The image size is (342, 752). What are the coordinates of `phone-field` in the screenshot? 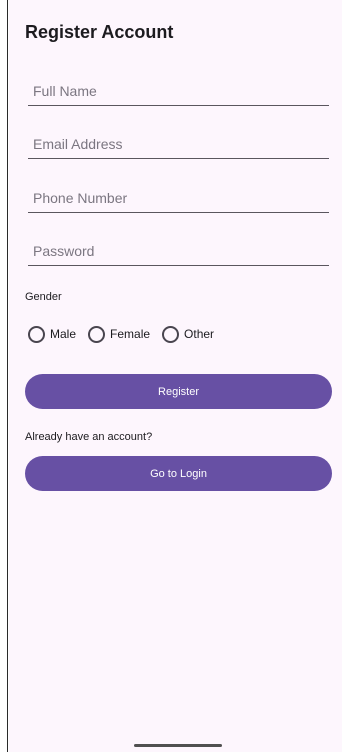 It's located at (178, 200).